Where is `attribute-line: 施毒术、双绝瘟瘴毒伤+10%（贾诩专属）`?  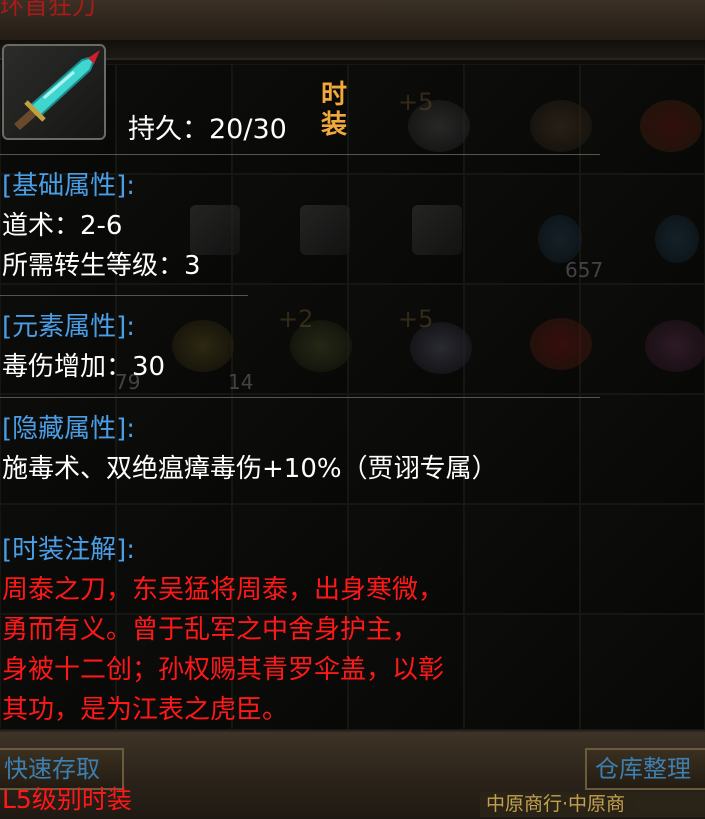 attribute-line: 施毒术、双绝瘟瘴毒伤+10%（贾诩专属） is located at coordinates (250, 469).